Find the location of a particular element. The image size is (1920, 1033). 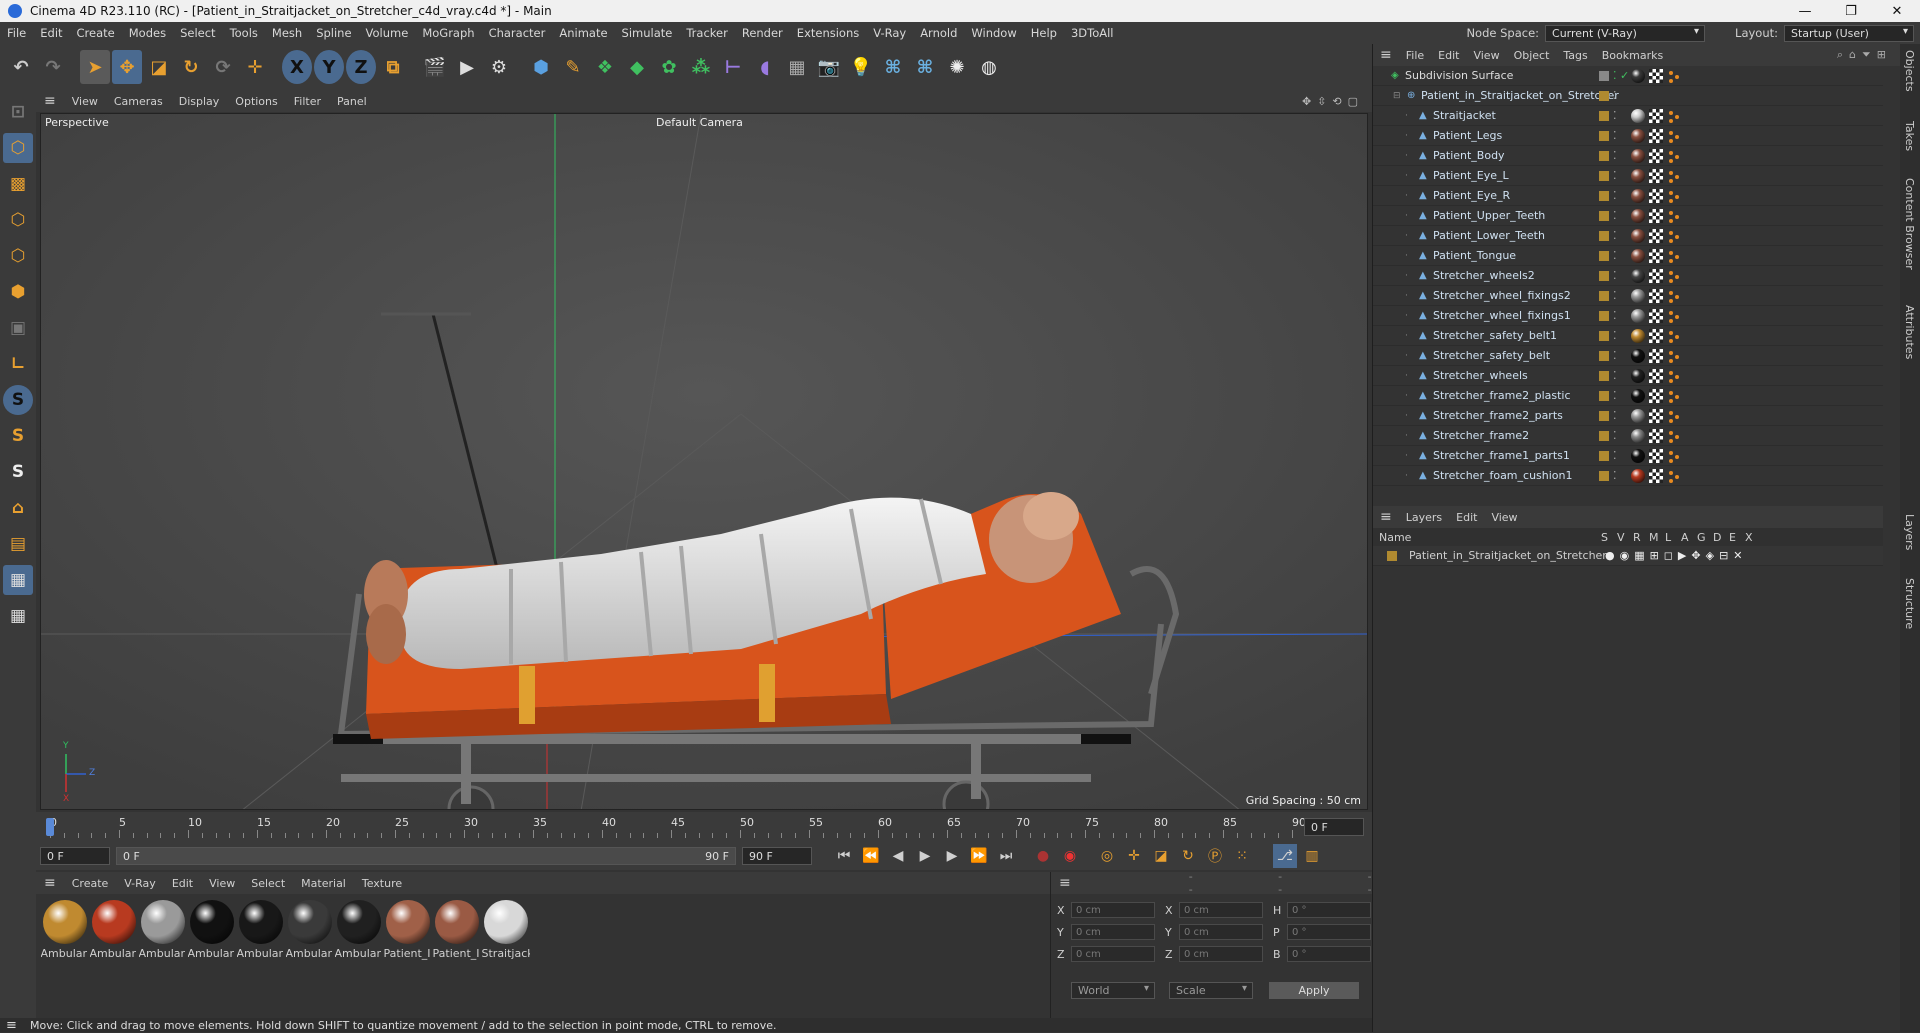

object-menu-object: Object is located at coordinates (1532, 55).